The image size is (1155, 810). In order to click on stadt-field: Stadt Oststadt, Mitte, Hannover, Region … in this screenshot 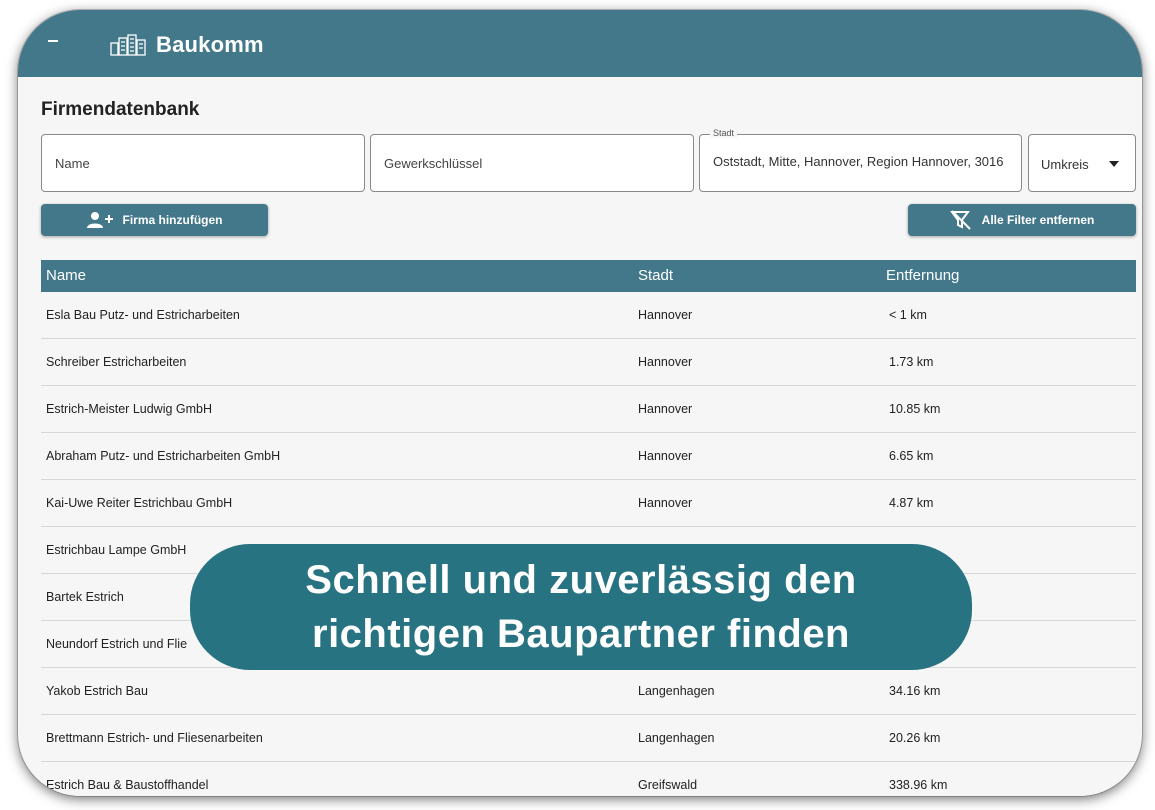, I will do `click(860, 160)`.